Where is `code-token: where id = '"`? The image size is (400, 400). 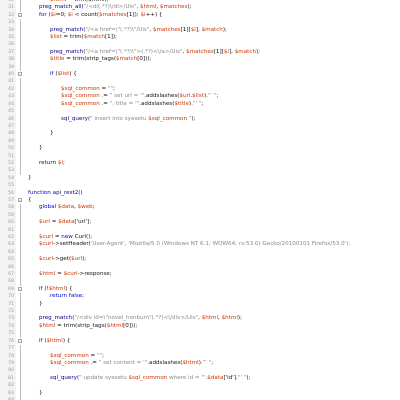
code-token: where id = '" is located at coordinates (186, 377).